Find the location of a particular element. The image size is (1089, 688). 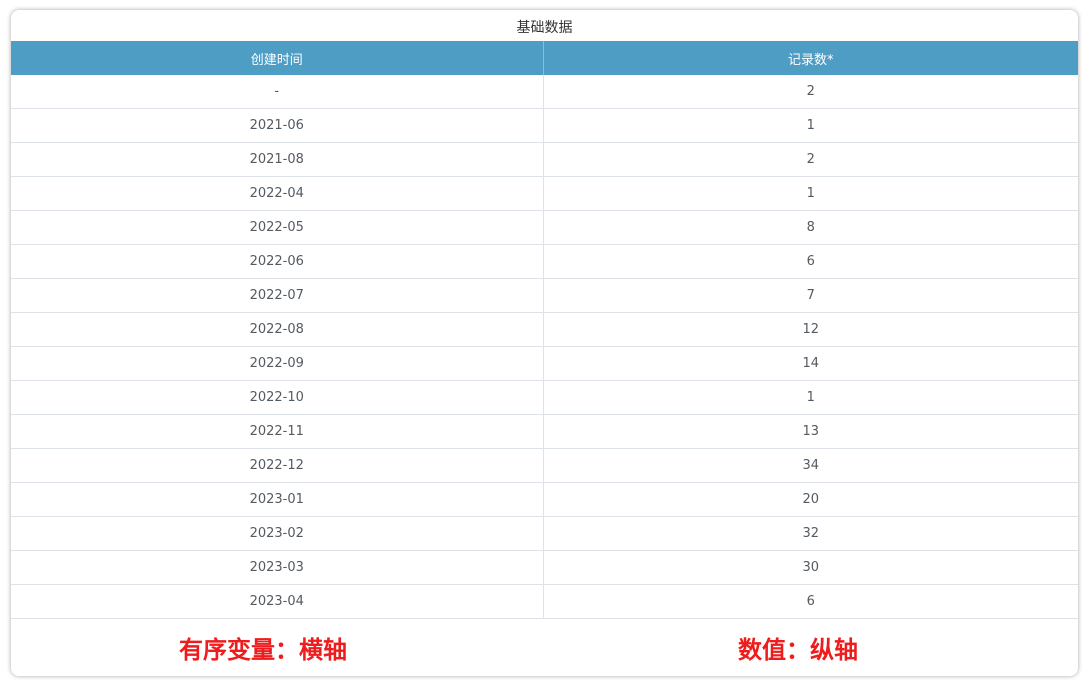

cell-record-count: 7 is located at coordinates (810, 295).